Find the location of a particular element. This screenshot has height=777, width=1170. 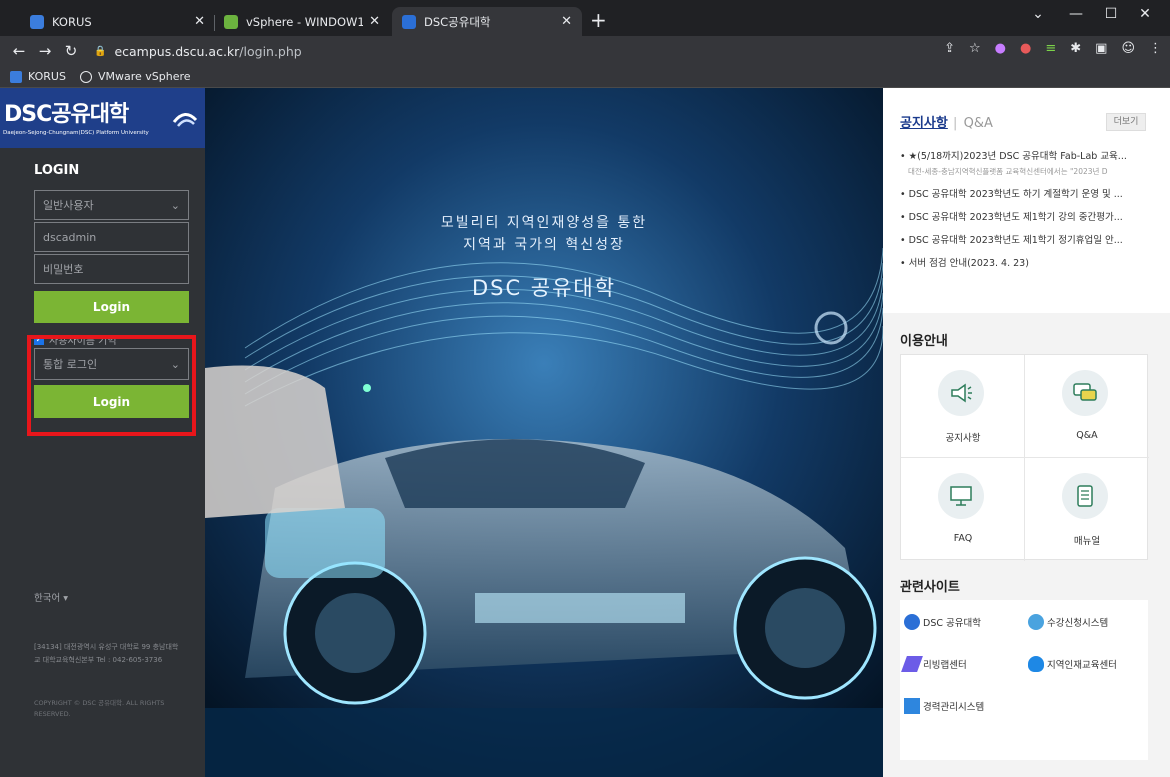

guide-label: Q&A is located at coordinates (1087, 435).